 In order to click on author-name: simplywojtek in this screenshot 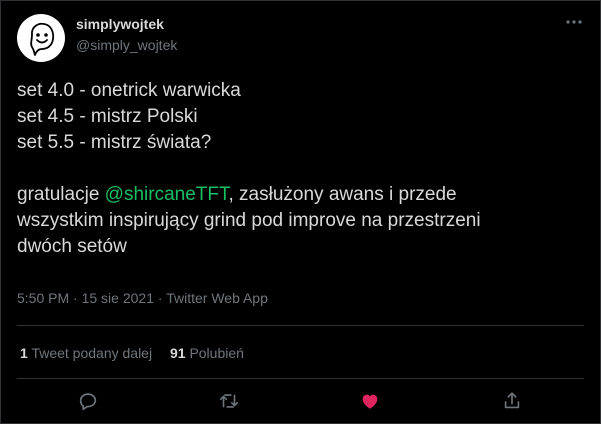, I will do `click(120, 24)`.